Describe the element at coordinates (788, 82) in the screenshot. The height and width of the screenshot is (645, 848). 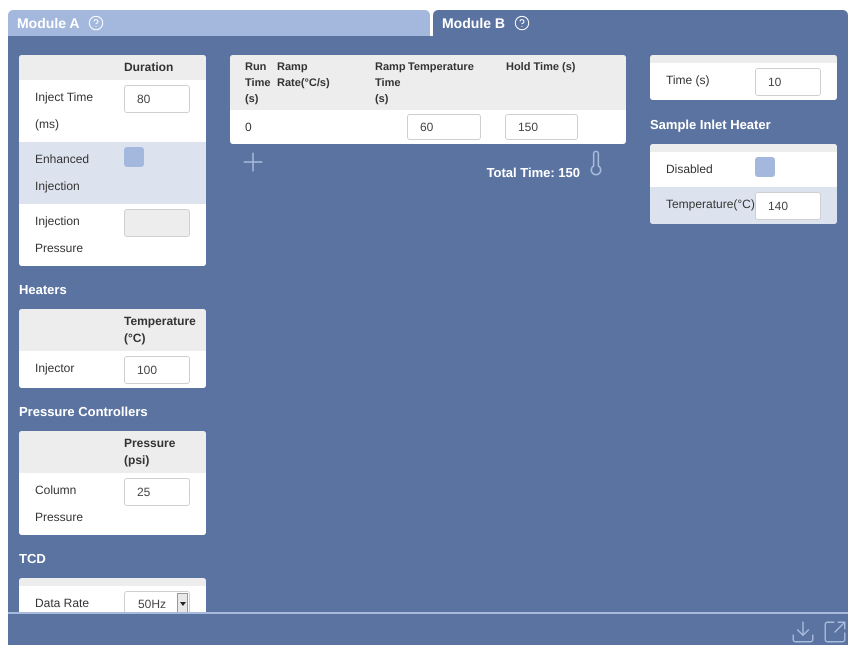
I see `input-field: 10` at that location.